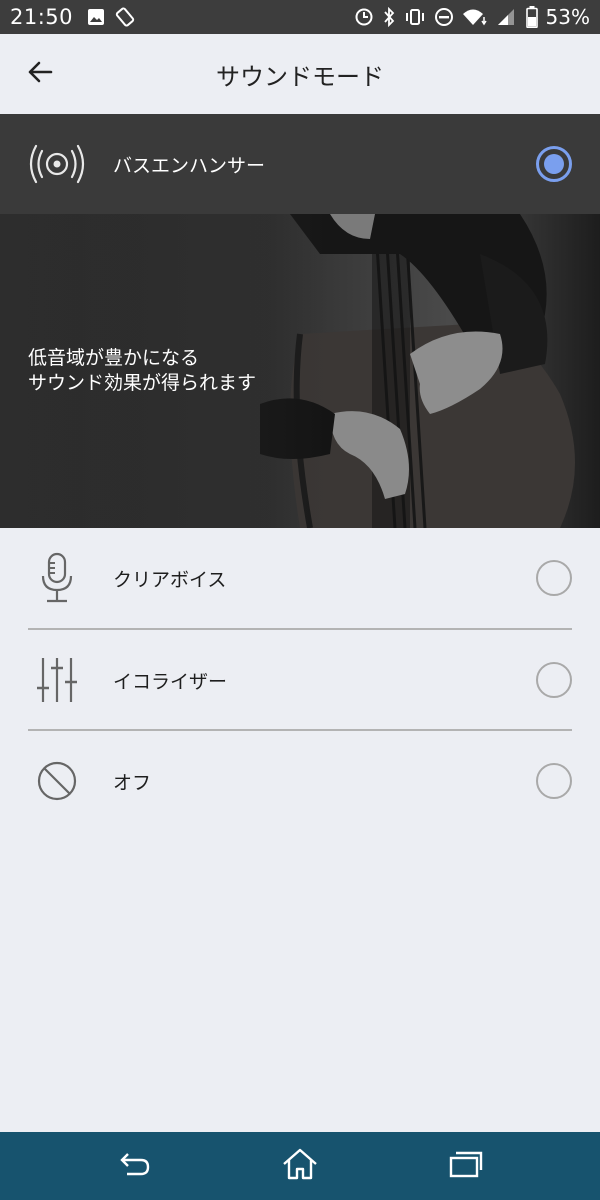  Describe the element at coordinates (170, 681) in the screenshot. I see `equalizer-label: イコライザー` at that location.